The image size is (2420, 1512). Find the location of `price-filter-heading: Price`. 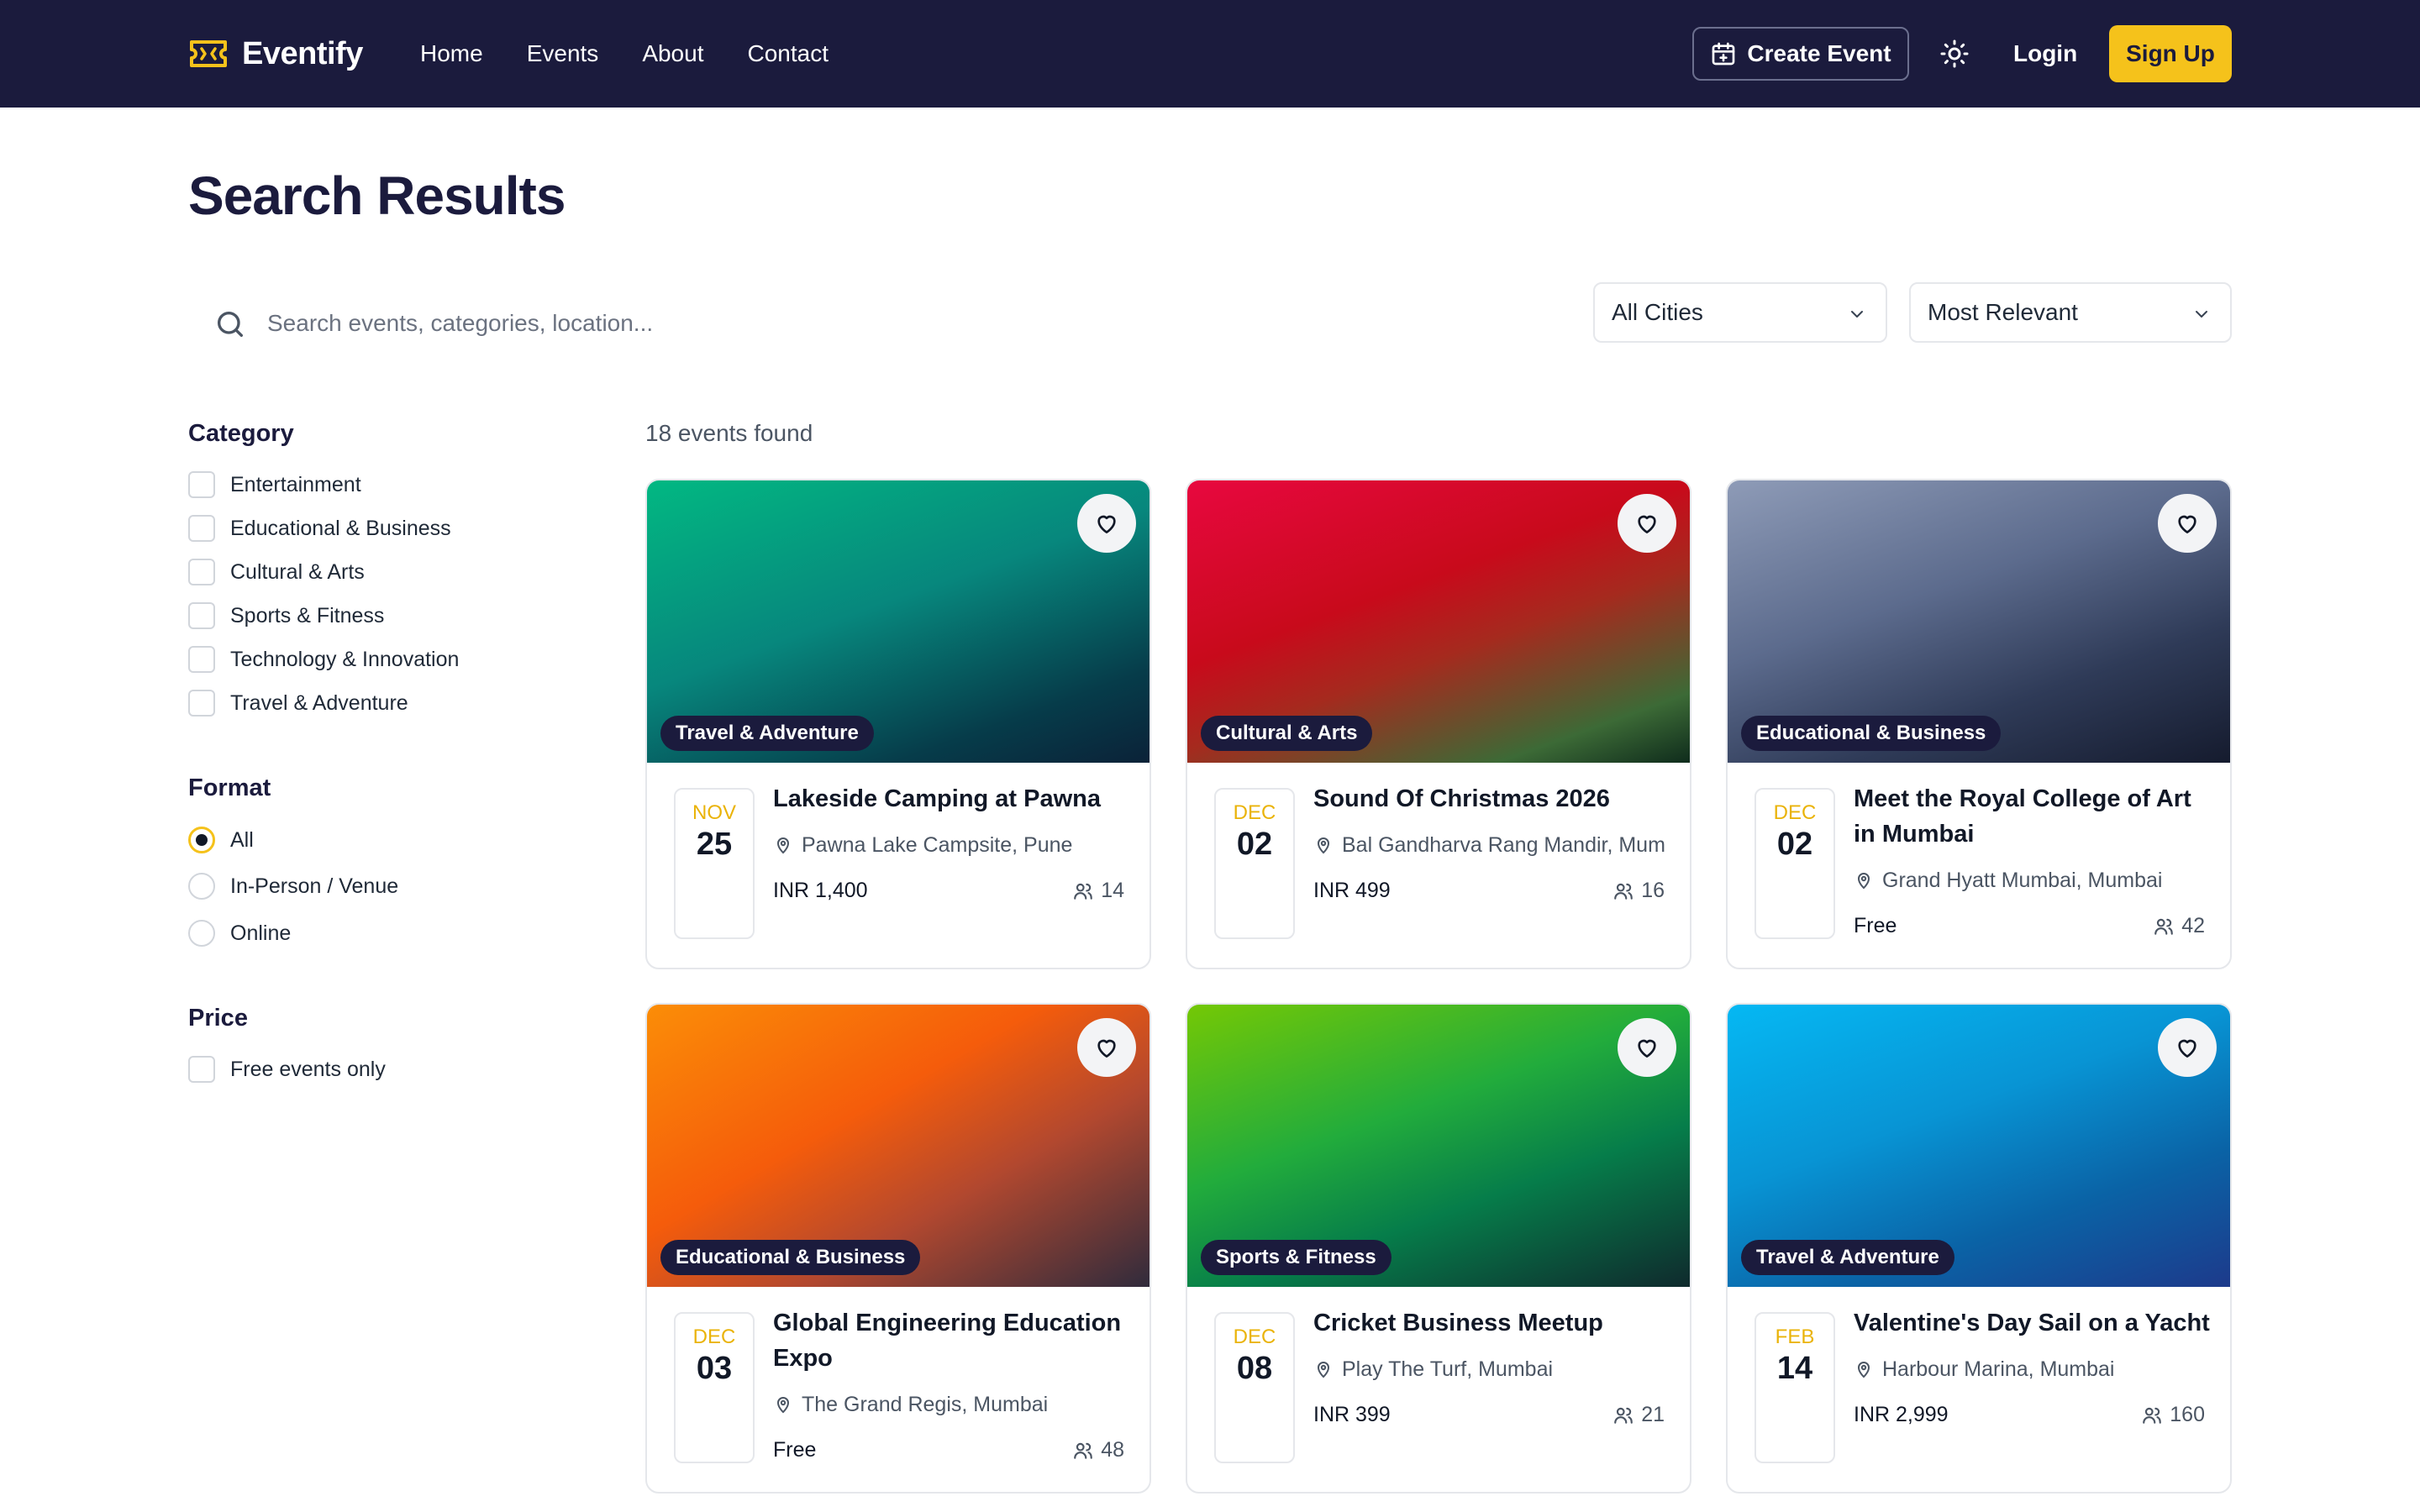

price-filter-heading: Price is located at coordinates (218, 1018).